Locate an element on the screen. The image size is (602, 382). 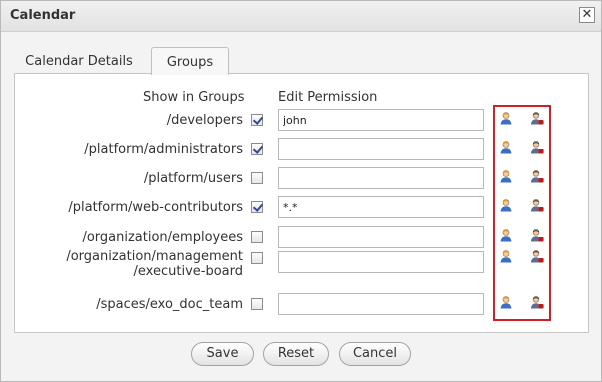
dialog-titlebar: Calendar ✕ is located at coordinates (301, 16).